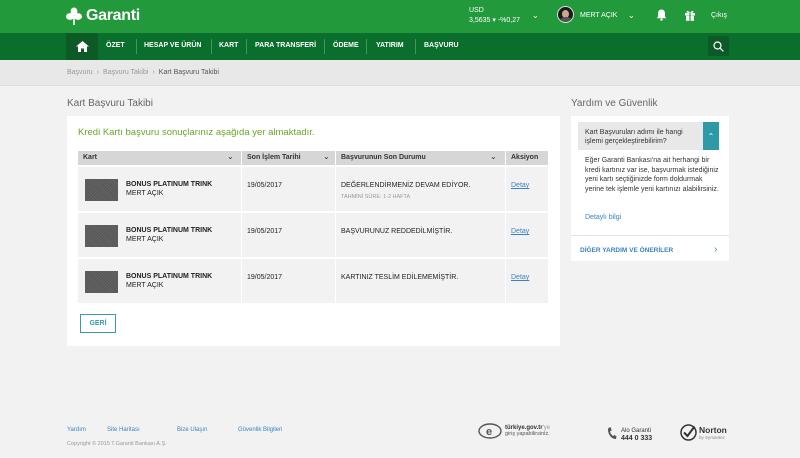  I want to click on breadcrumb-item-basvuru: Başvuru, so click(80, 72).